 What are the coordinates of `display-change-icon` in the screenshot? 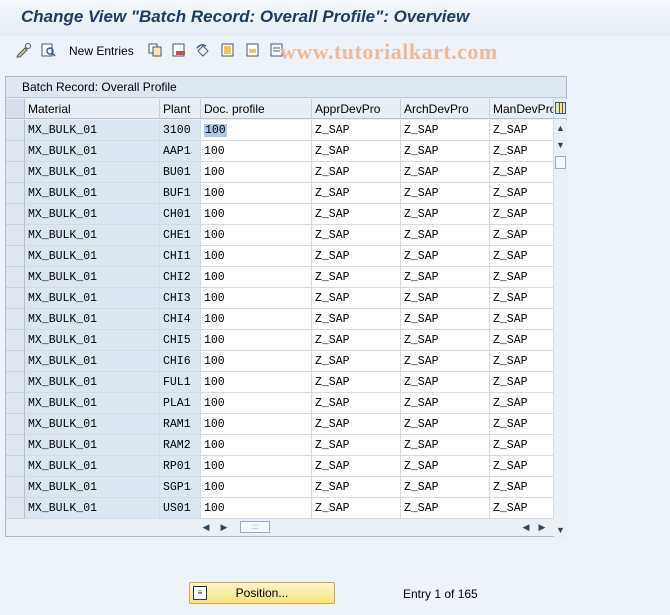 It's located at (48, 51).